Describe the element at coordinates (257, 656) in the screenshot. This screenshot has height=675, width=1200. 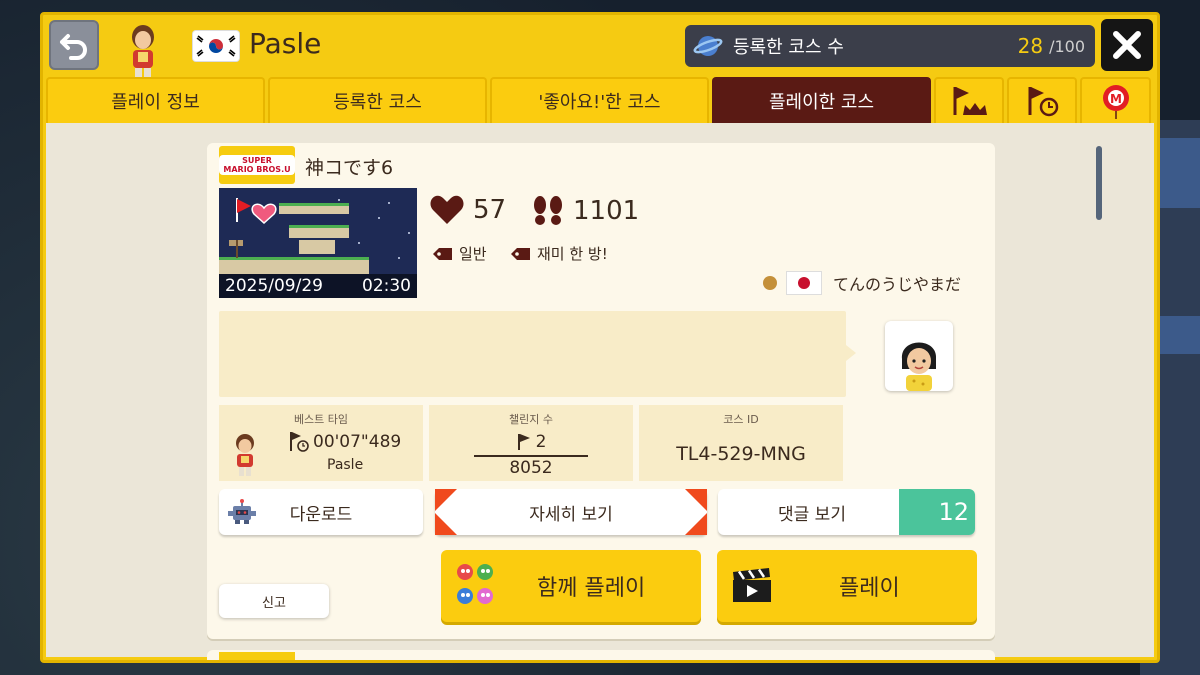
I see `next-game-style-badge` at that location.